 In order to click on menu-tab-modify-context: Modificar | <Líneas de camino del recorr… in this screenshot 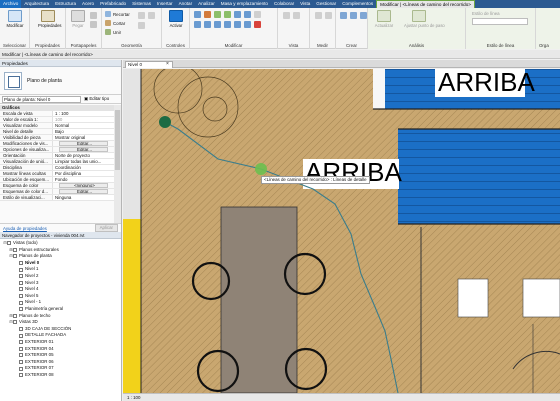, I will do `click(425, 4)`.